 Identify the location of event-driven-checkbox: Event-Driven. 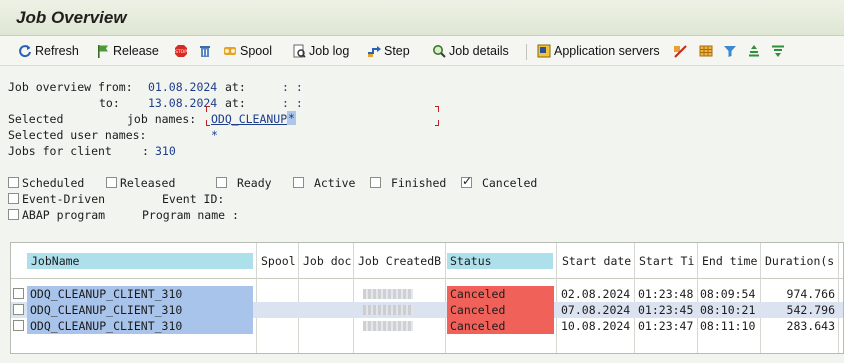
(56, 199).